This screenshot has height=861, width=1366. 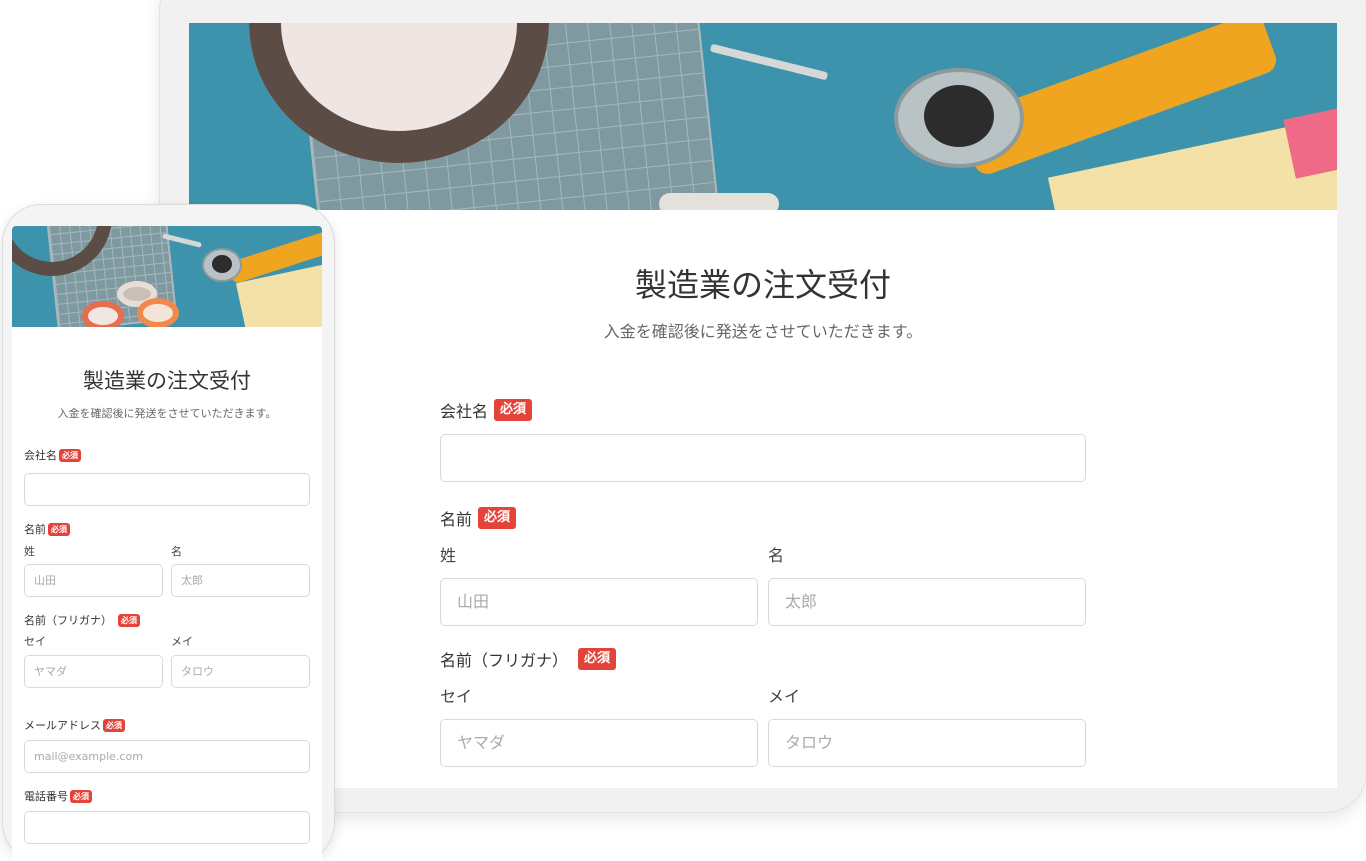 I want to click on phone-input, so click(x=167, y=827).